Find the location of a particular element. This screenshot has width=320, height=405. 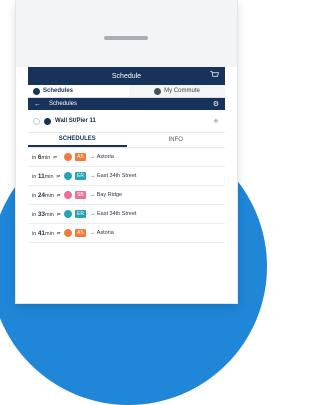

tab-schedules: SCHEDULES is located at coordinates (77, 140).